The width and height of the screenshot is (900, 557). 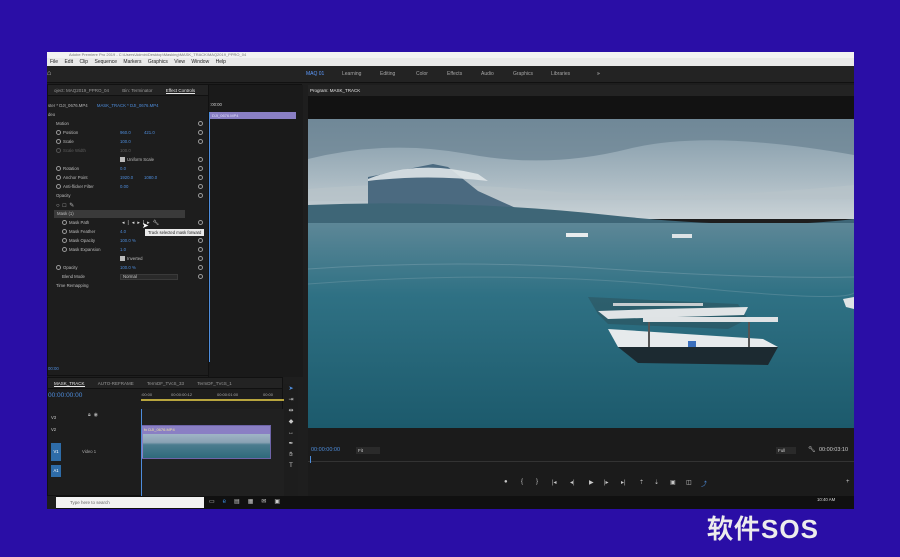 What do you see at coordinates (291, 444) in the screenshot?
I see `pen-tool-icon: ✒` at bounding box center [291, 444].